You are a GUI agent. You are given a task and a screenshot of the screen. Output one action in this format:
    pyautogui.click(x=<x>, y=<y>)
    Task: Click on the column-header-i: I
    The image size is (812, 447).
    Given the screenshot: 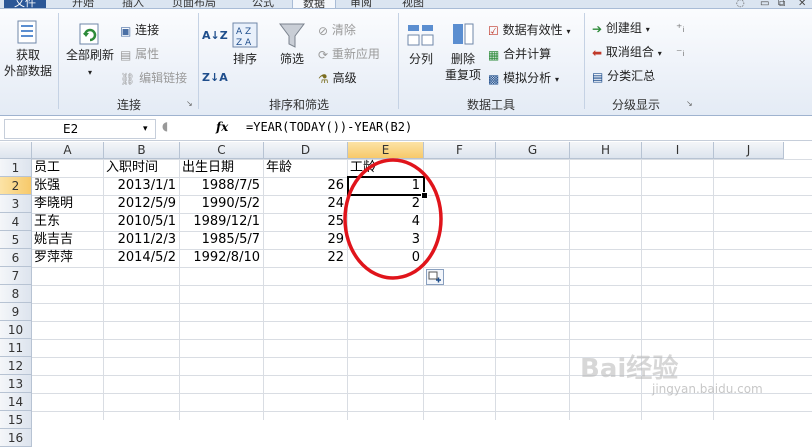 What is the action you would take?
    pyautogui.click(x=678, y=150)
    